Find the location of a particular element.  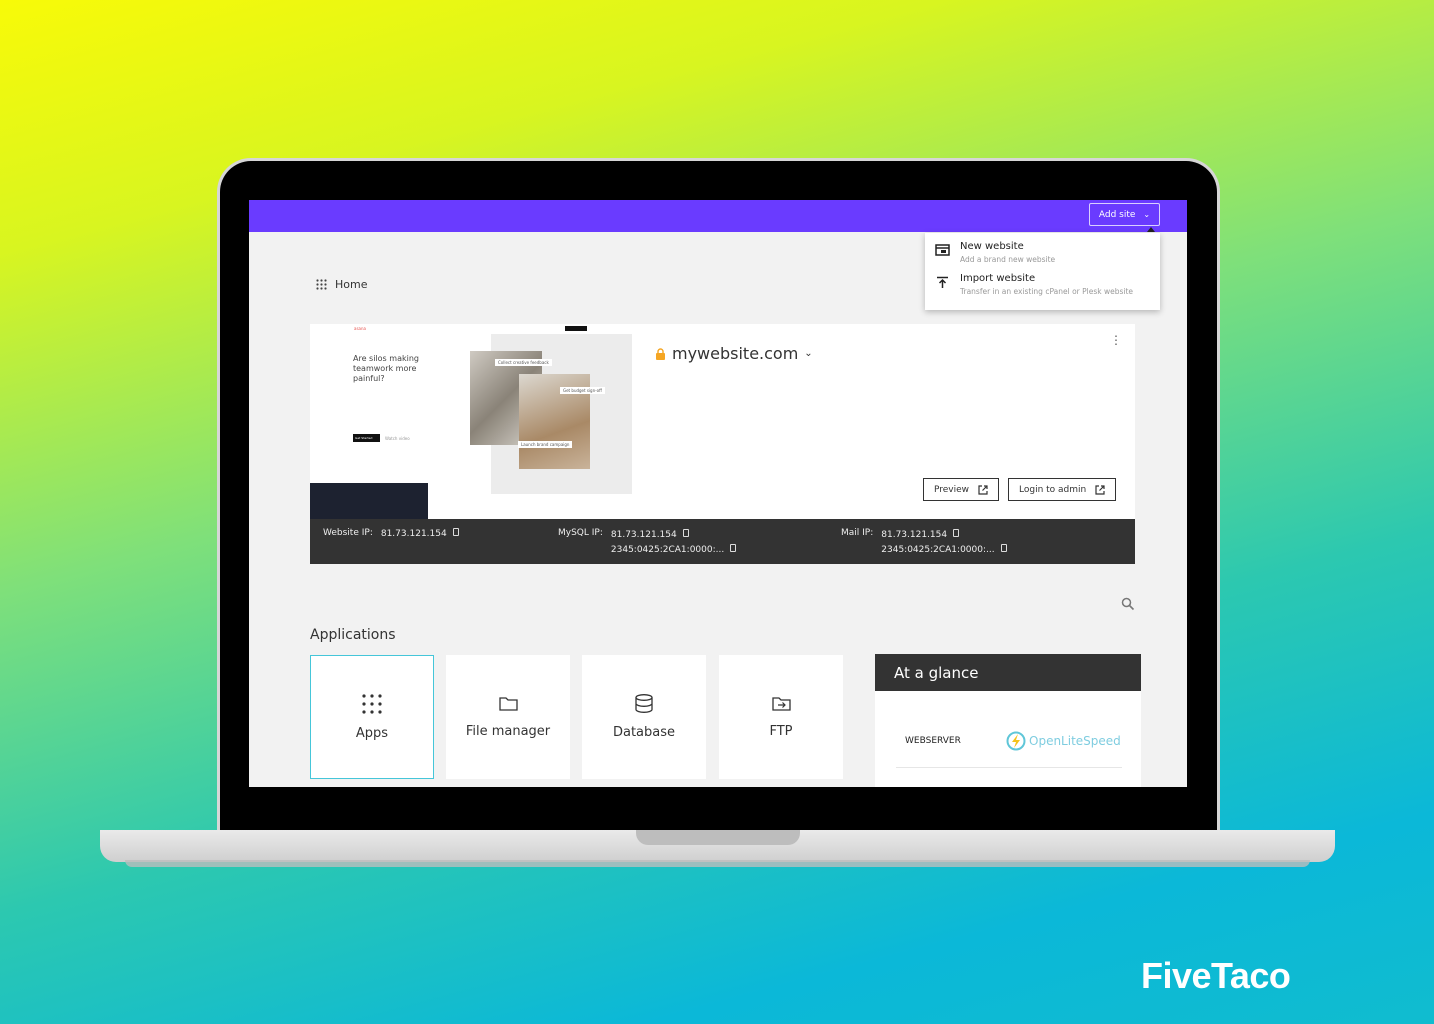

thumbnail-tag: Get budget sign-off is located at coordinates (582, 390).